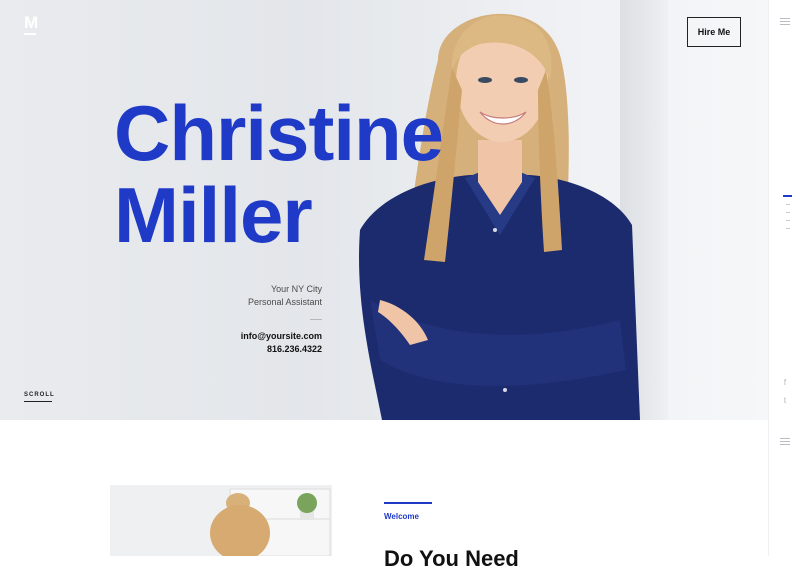 This screenshot has width=800, height=572. I want to click on social-links: f t, so click(785, 392).